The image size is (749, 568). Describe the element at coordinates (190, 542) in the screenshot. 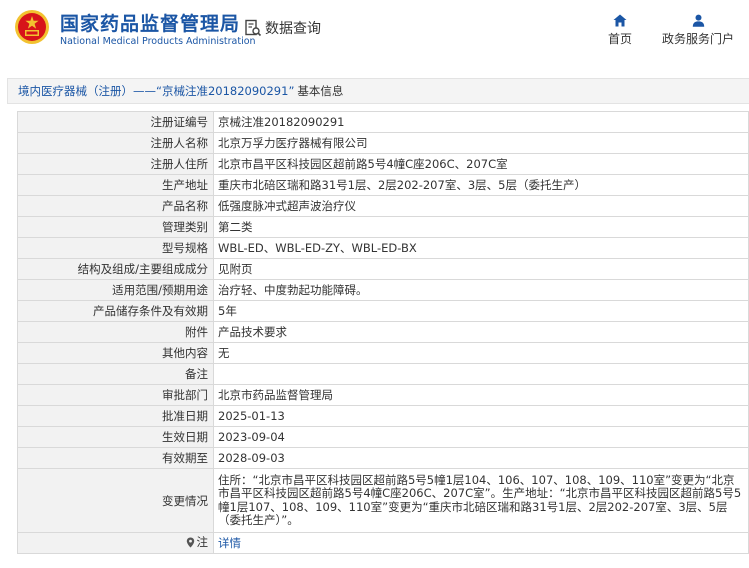

I see `location-pin-icon` at that location.